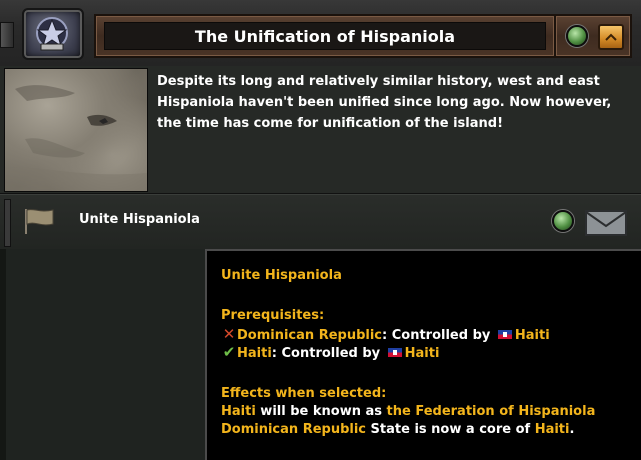 This screenshot has height=460, width=641. What do you see at coordinates (254, 353) in the screenshot?
I see `prereq-subject: Haiti` at bounding box center [254, 353].